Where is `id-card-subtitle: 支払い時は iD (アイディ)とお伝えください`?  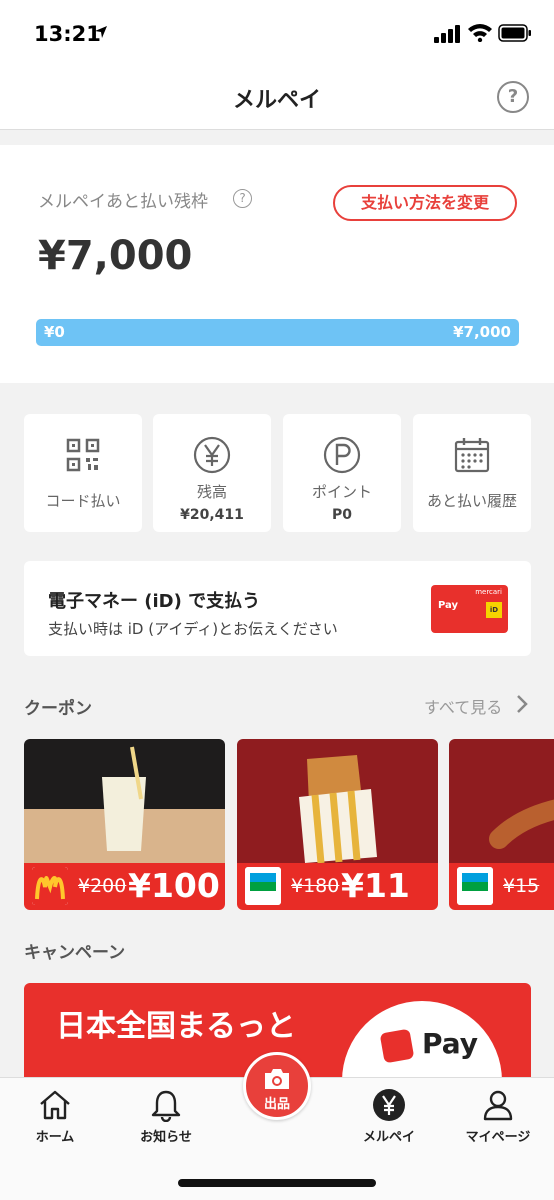
id-card-subtitle: 支払い時は iD (アイディ)とお伝えください is located at coordinates (193, 629).